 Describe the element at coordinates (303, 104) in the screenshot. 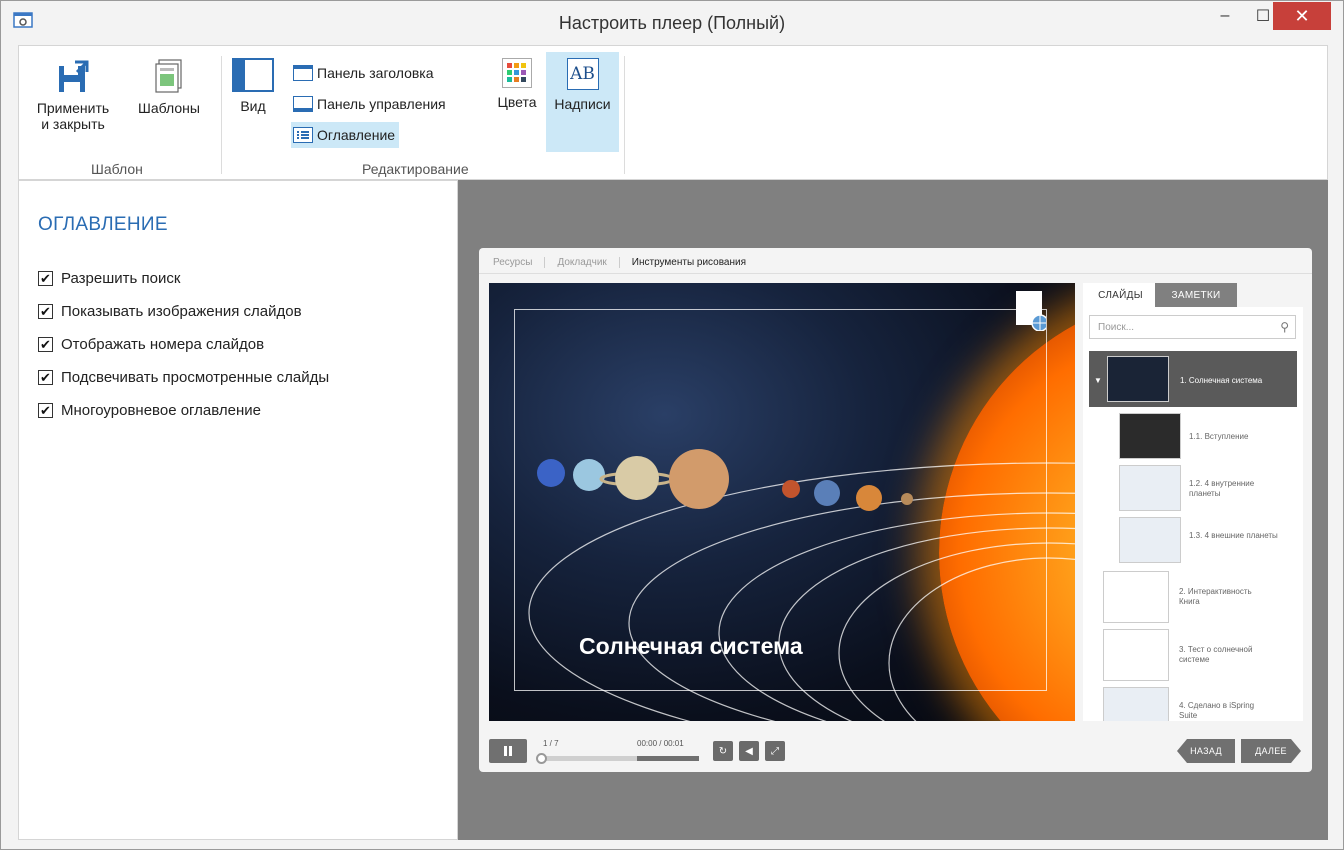

I see `control-panel-icon` at that location.